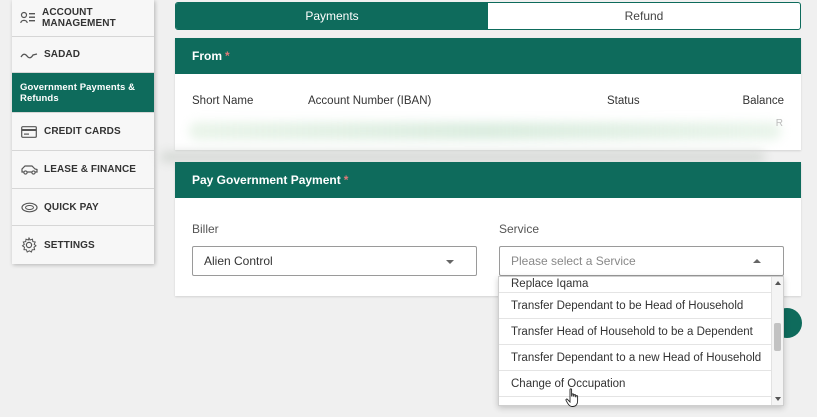  What do you see at coordinates (778, 283) in the screenshot?
I see `scroll-up-arrow-icon` at bounding box center [778, 283].